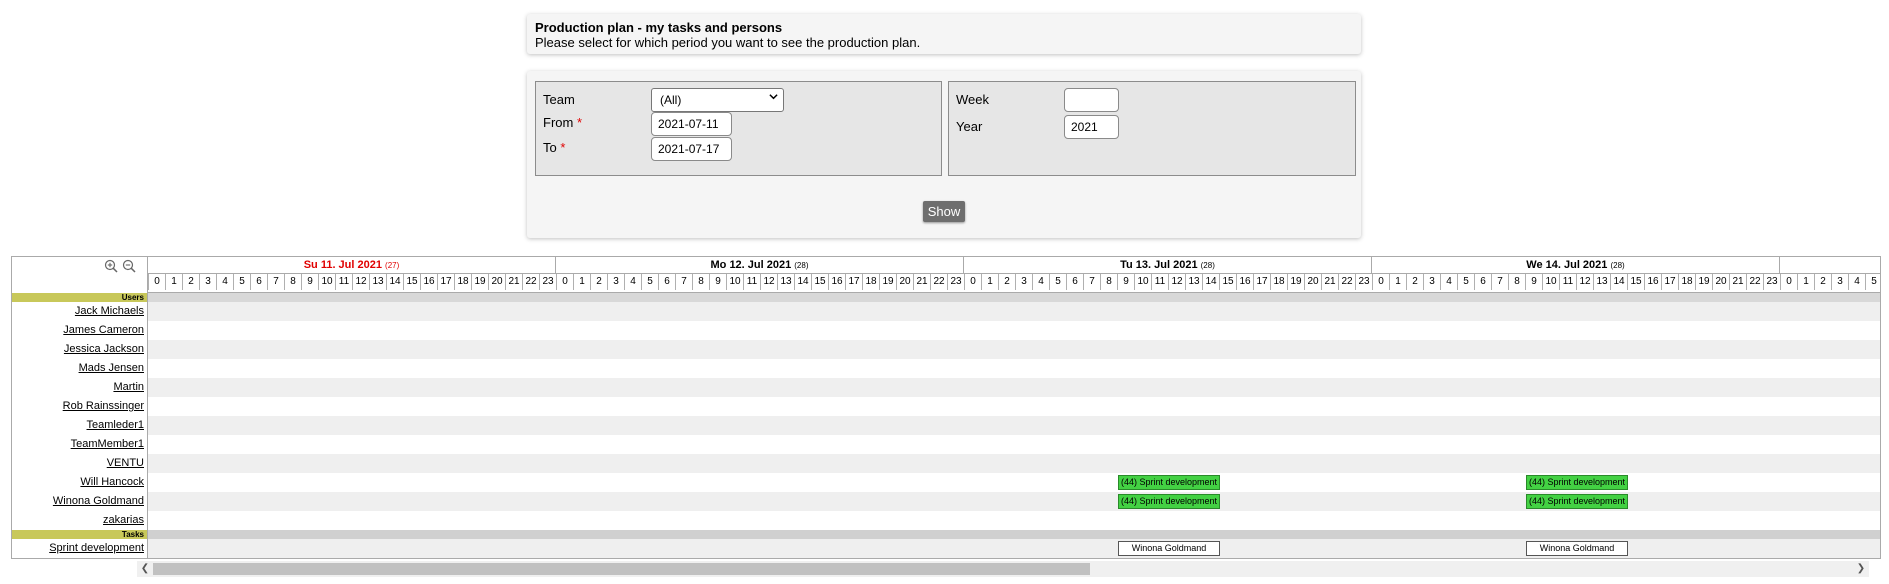  I want to click on section-band, so click(1014, 297).